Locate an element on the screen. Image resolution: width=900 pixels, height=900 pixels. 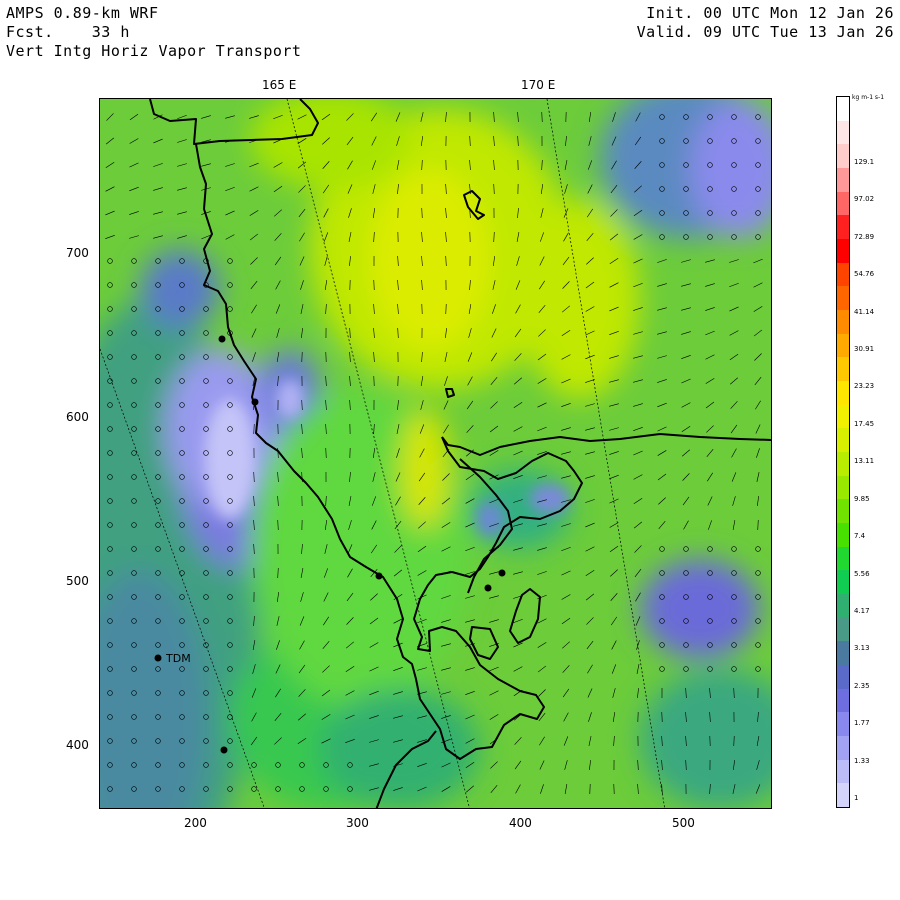
colorbar-label: 2.35 is located at coordinates (862, 685).